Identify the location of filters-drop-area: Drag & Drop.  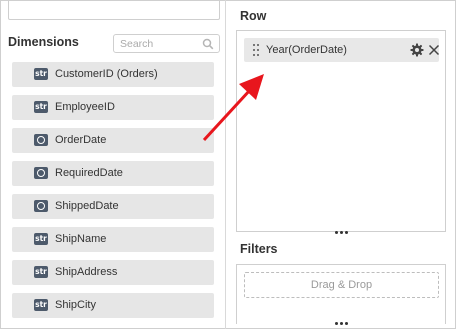
(341, 294).